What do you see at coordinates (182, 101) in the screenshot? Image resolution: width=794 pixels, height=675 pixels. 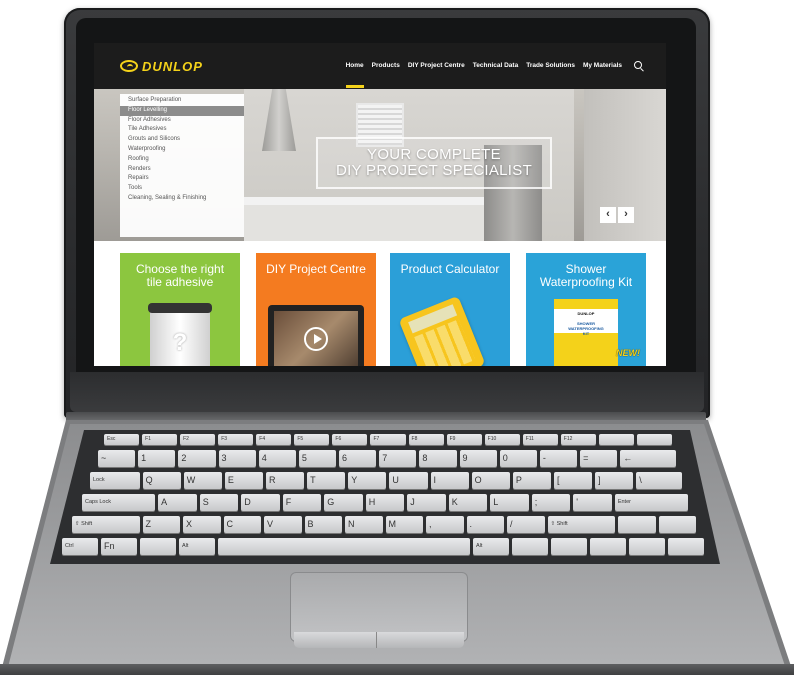 I see `category-surface-preparation: Surface Preparation` at bounding box center [182, 101].